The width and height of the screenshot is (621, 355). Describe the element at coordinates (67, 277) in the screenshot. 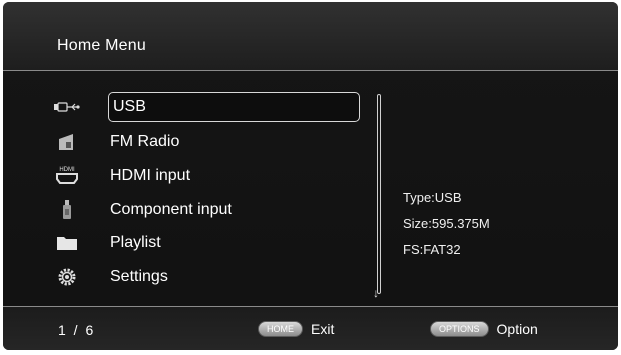

I see `gear-icon` at that location.